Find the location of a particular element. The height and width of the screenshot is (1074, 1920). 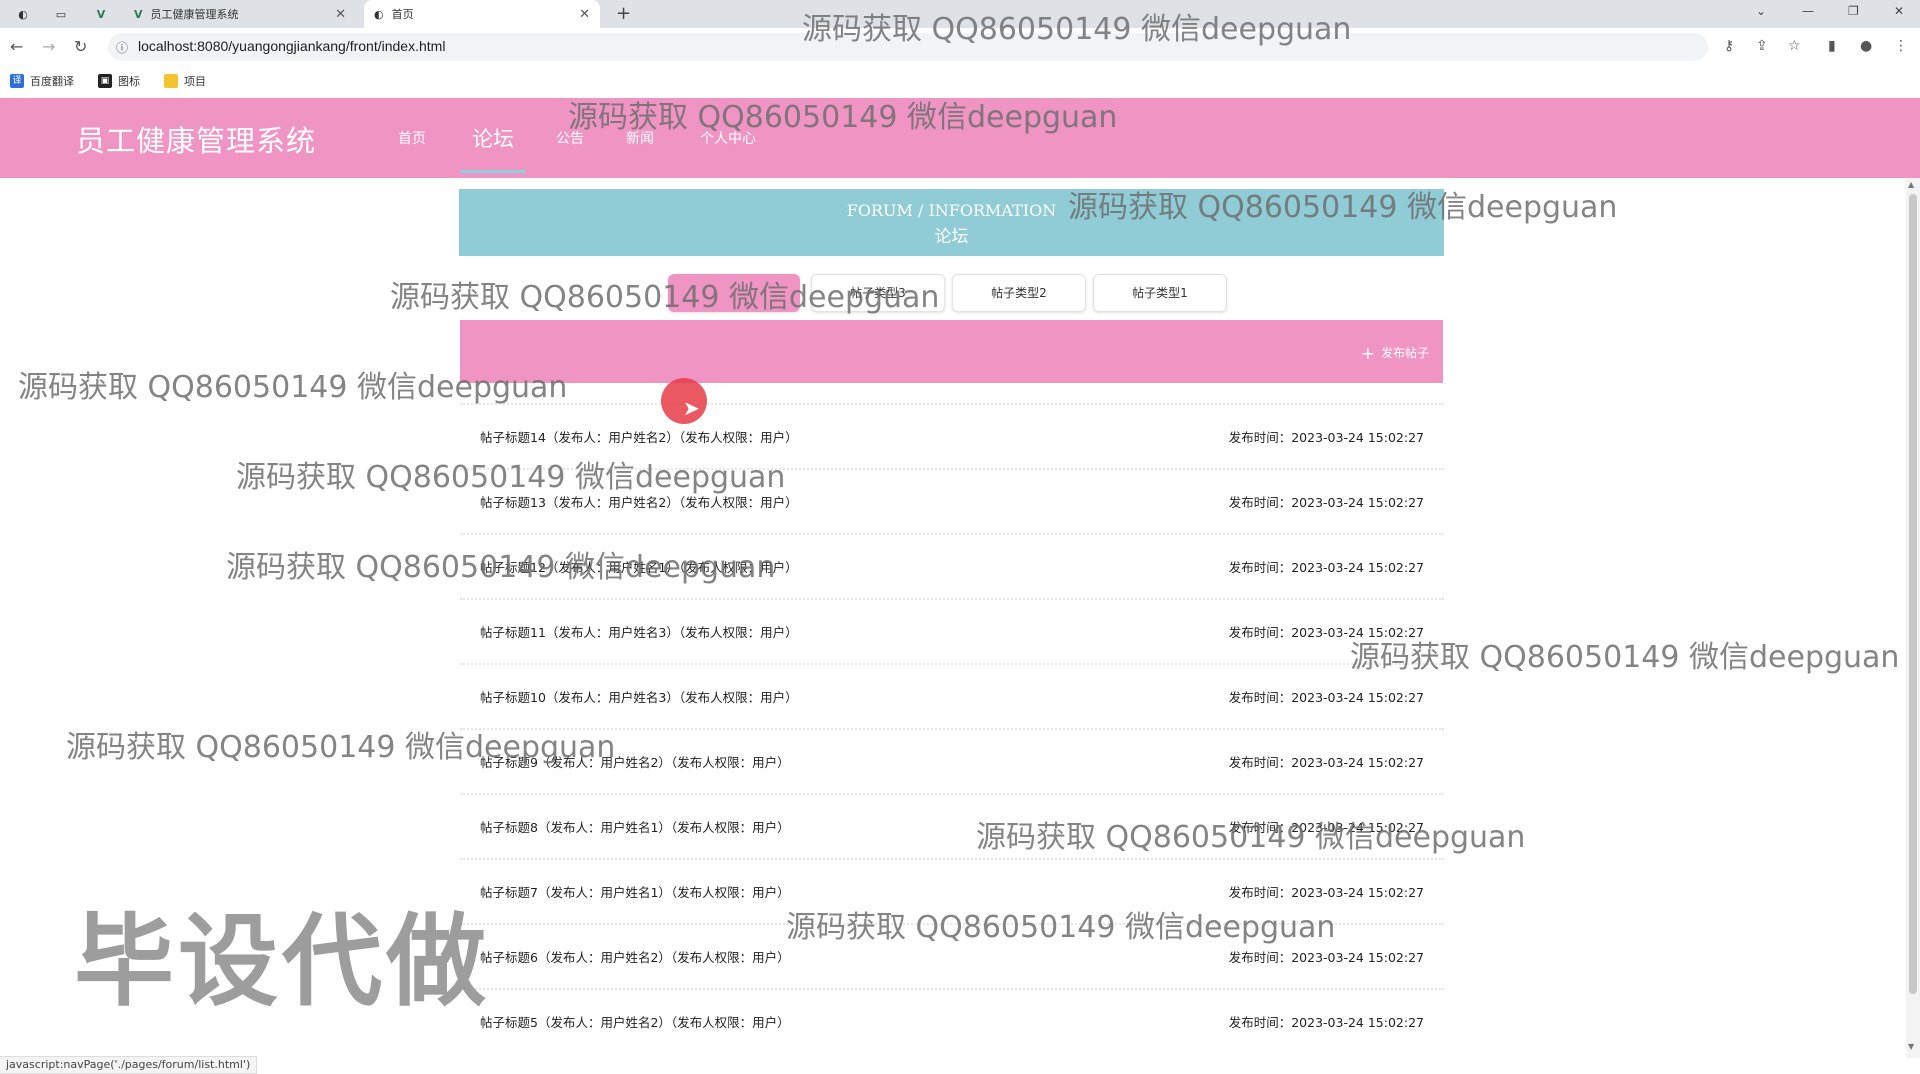

forum-action-bar: + 发布帖子 is located at coordinates (951, 351).